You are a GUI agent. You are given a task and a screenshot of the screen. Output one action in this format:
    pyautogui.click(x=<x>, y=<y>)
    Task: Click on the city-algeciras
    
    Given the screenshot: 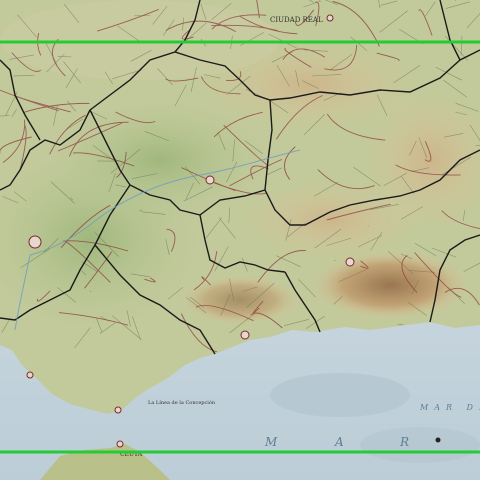 What is the action you would take?
    pyautogui.click(x=118, y=410)
    